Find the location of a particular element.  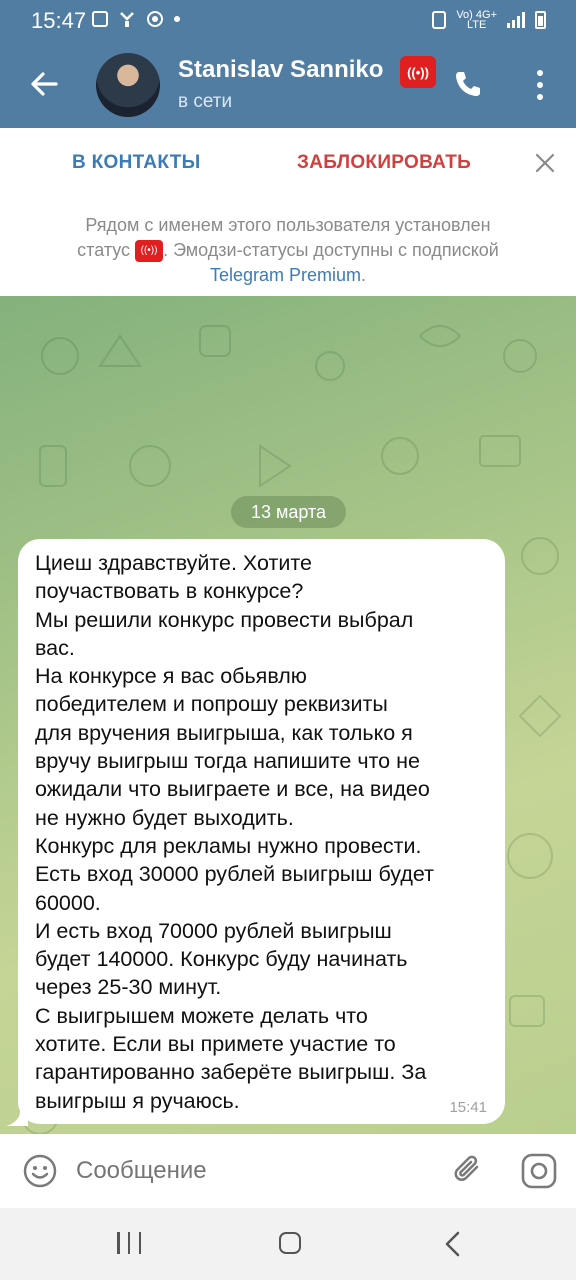

message-time: 15:41 is located at coordinates (468, 1107).